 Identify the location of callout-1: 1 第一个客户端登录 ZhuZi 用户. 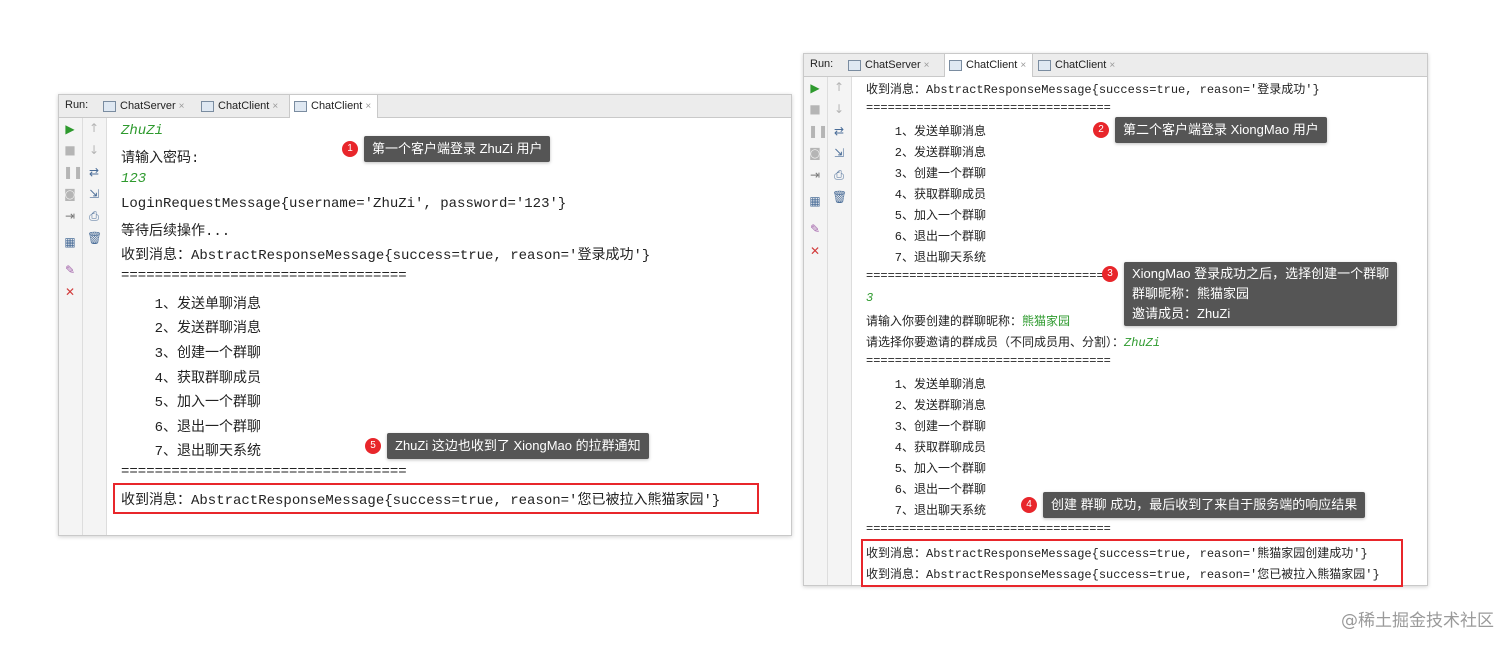
(446, 149).